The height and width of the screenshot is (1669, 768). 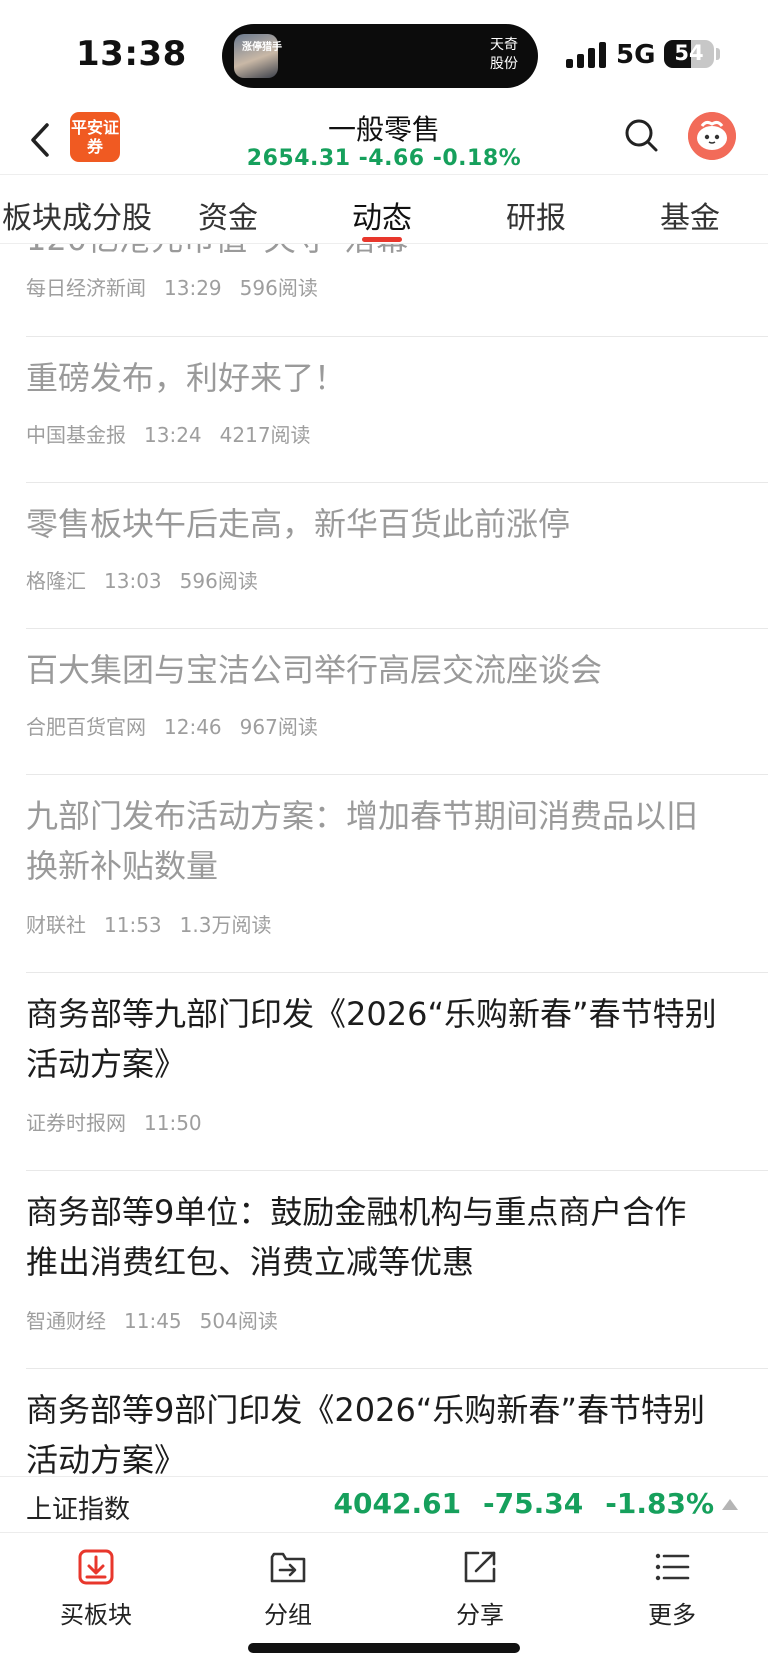 I want to click on island-app-icon: 涨停猎手, so click(x=258, y=56).